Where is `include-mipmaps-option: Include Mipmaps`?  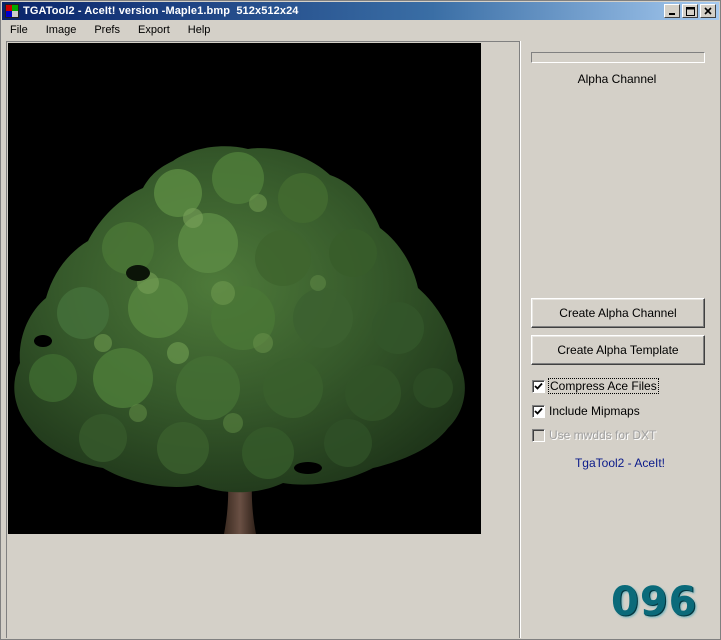
include-mipmaps-option: Include Mipmaps is located at coordinates (586, 411).